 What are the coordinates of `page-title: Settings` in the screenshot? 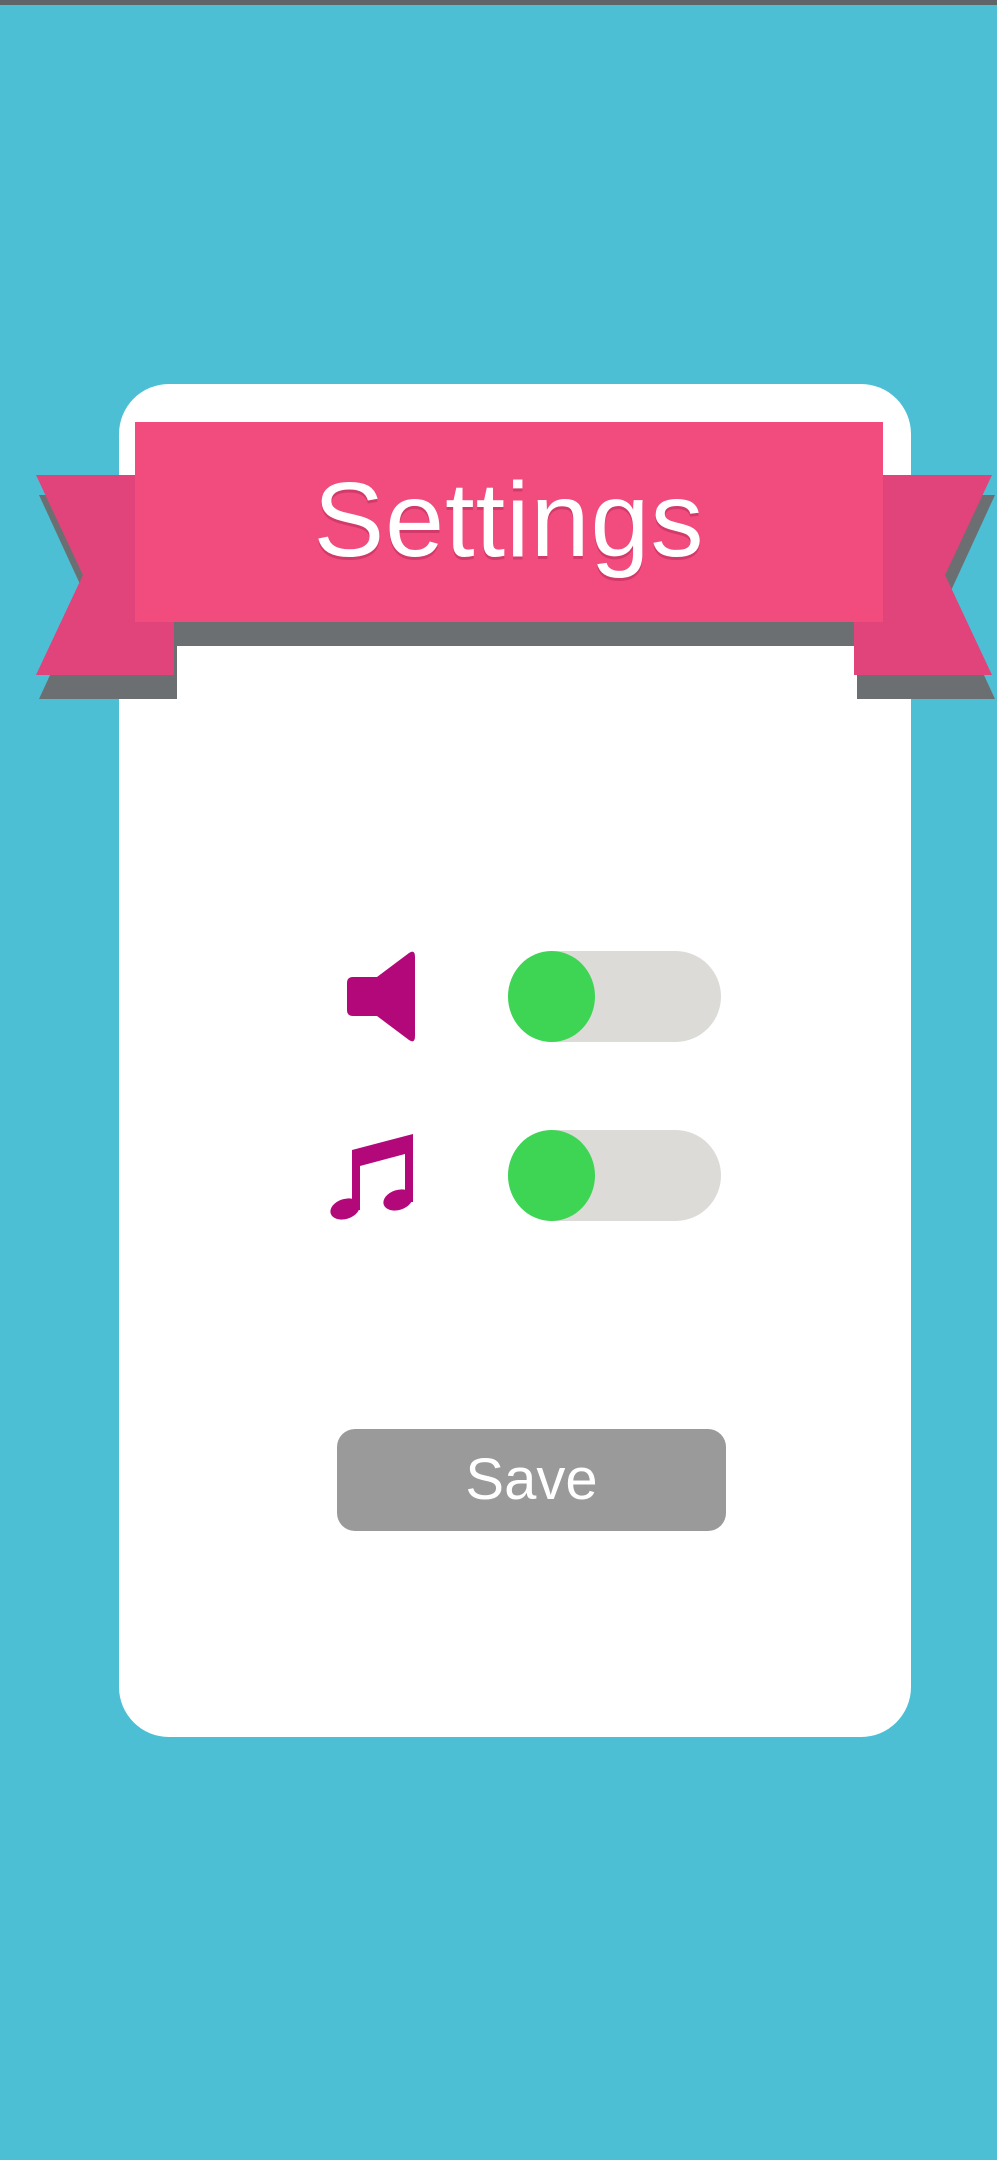 It's located at (509, 520).